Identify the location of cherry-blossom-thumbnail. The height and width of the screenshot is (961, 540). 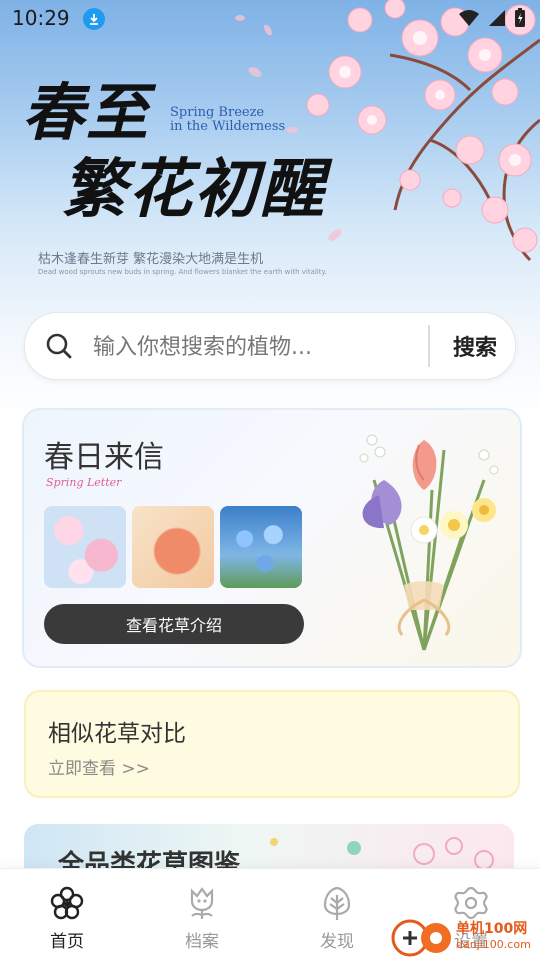
(85, 547).